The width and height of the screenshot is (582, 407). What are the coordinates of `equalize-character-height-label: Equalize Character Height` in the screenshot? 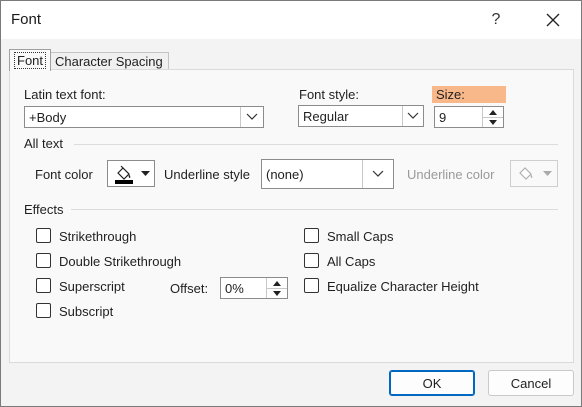 It's located at (403, 286).